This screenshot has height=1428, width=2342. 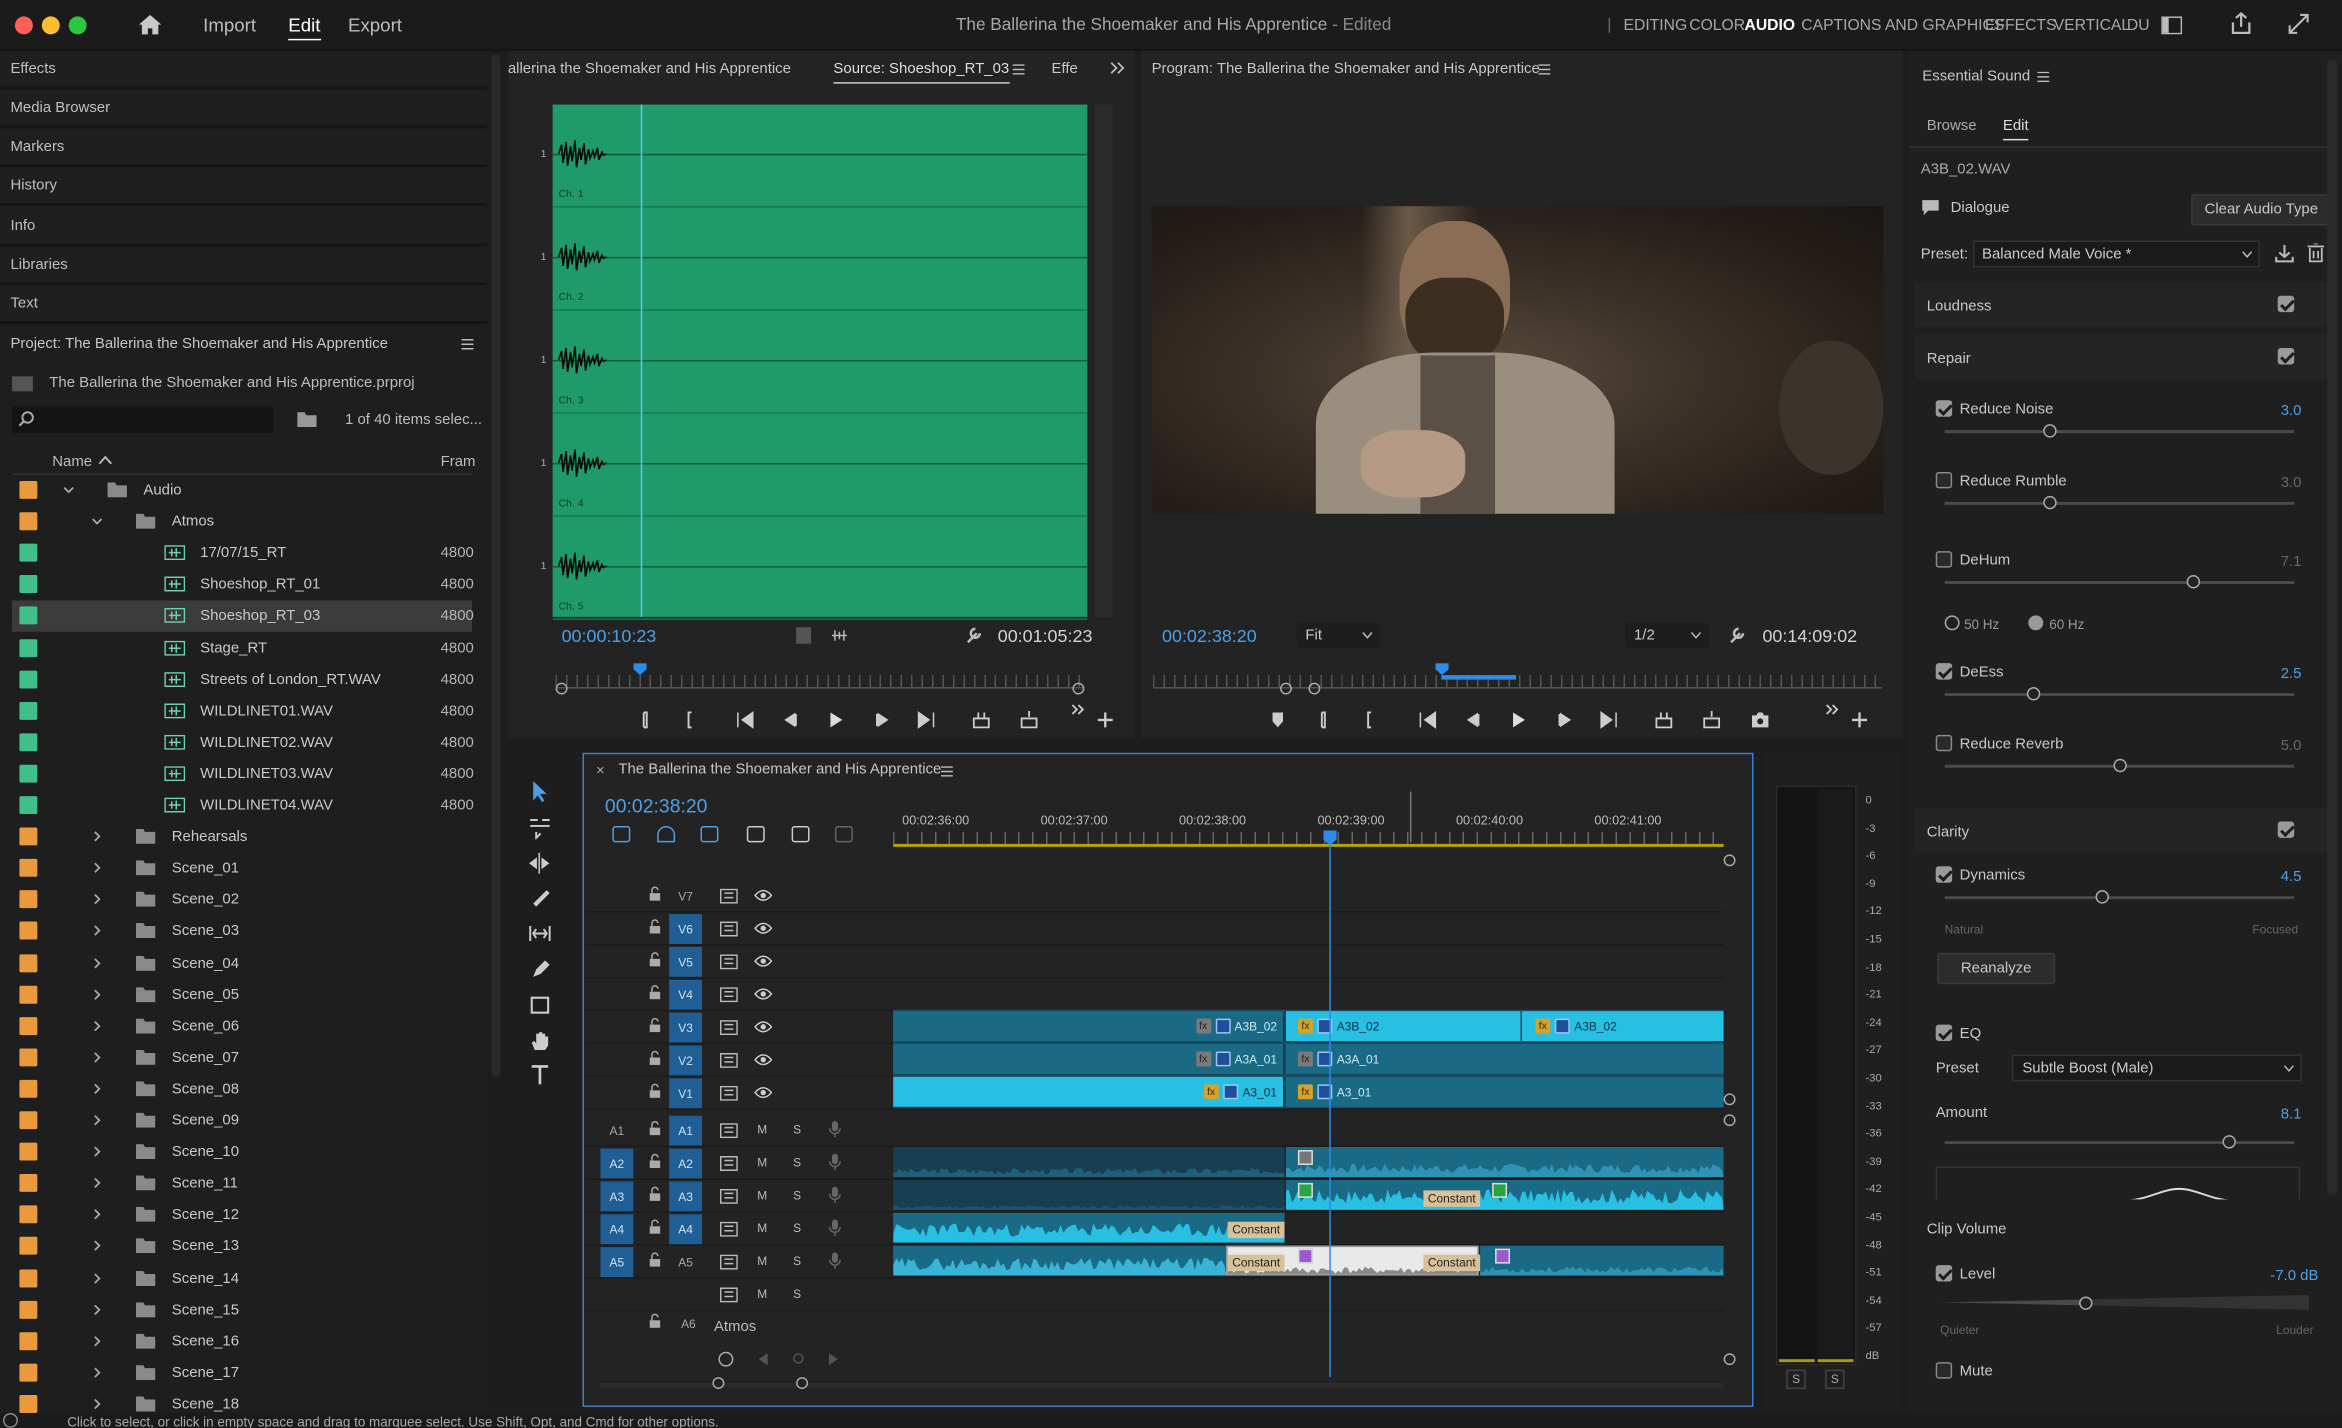 What do you see at coordinates (1729, 1099) in the screenshot?
I see `video-scroll-bottom-handle` at bounding box center [1729, 1099].